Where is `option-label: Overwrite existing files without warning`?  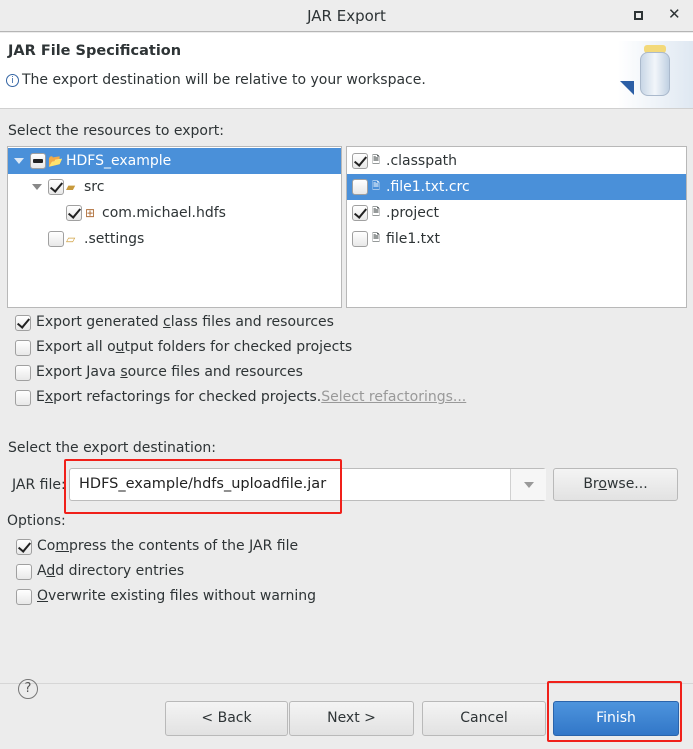
option-label: Overwrite existing files without warning is located at coordinates (176, 596).